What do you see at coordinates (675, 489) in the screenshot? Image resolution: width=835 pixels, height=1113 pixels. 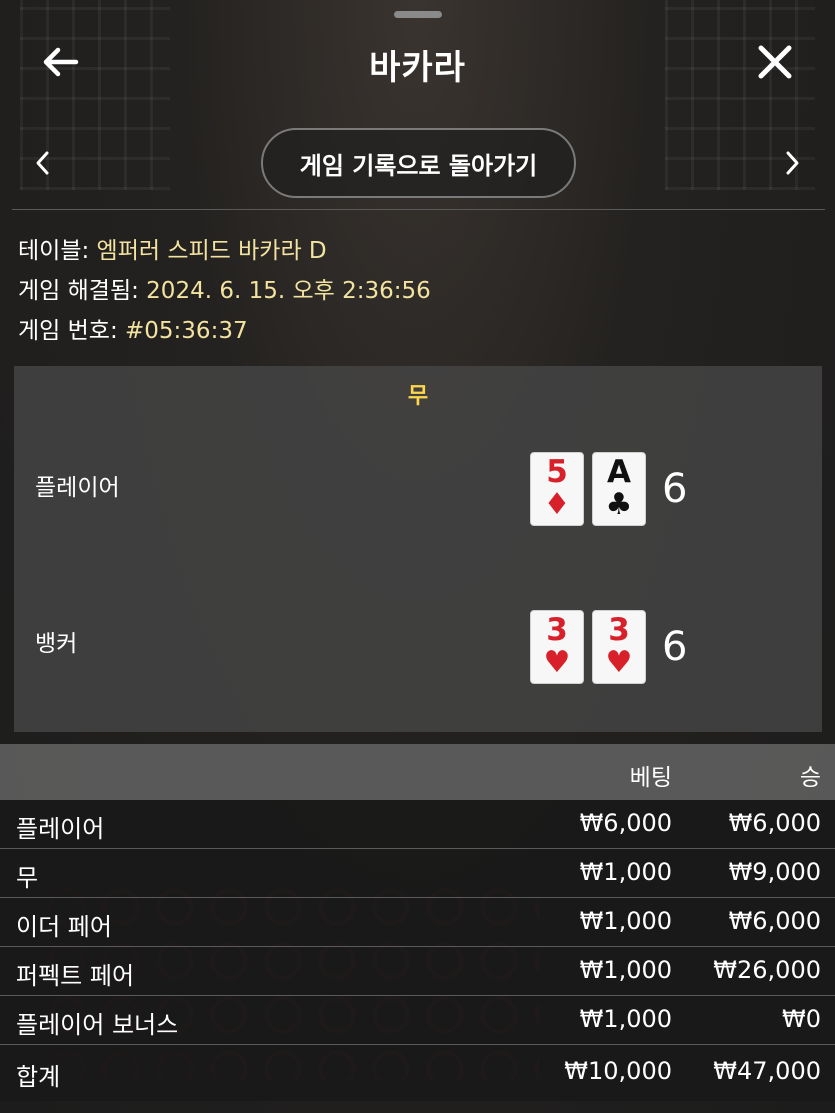 I see `player-score: 6` at bounding box center [675, 489].